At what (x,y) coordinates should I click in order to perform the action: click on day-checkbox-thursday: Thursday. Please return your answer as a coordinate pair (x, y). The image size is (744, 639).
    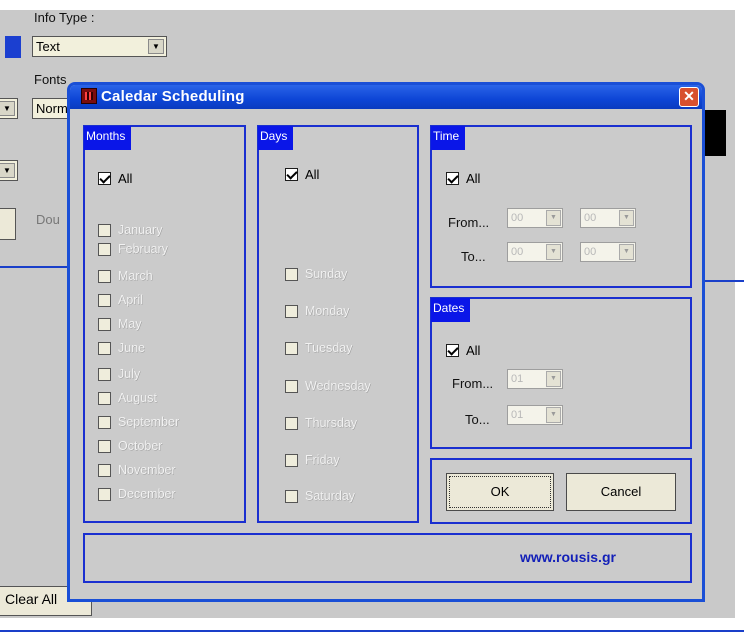
    Looking at the image, I should click on (321, 423).